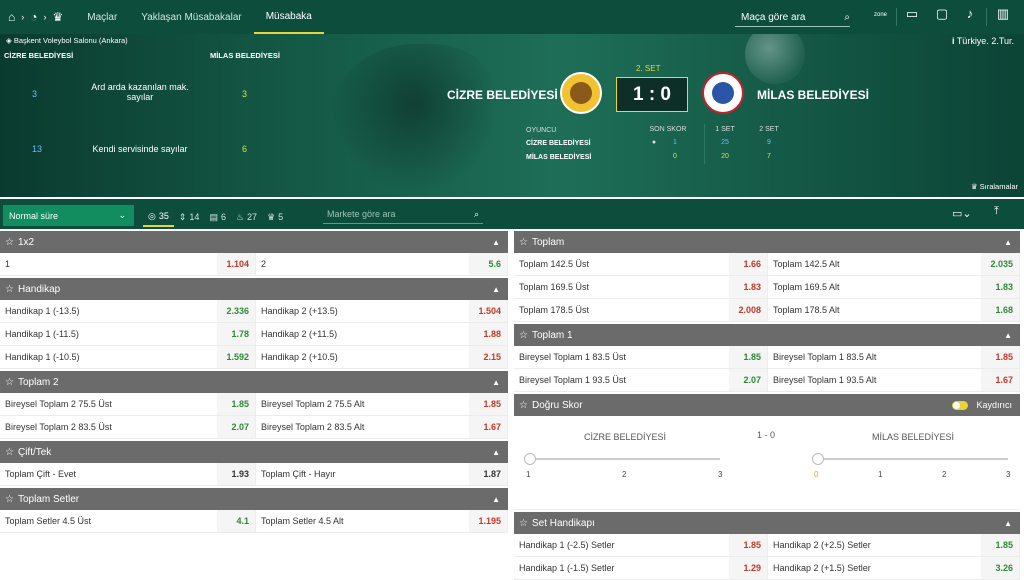  I want to click on odd-value: 1.83, so click(748, 287).